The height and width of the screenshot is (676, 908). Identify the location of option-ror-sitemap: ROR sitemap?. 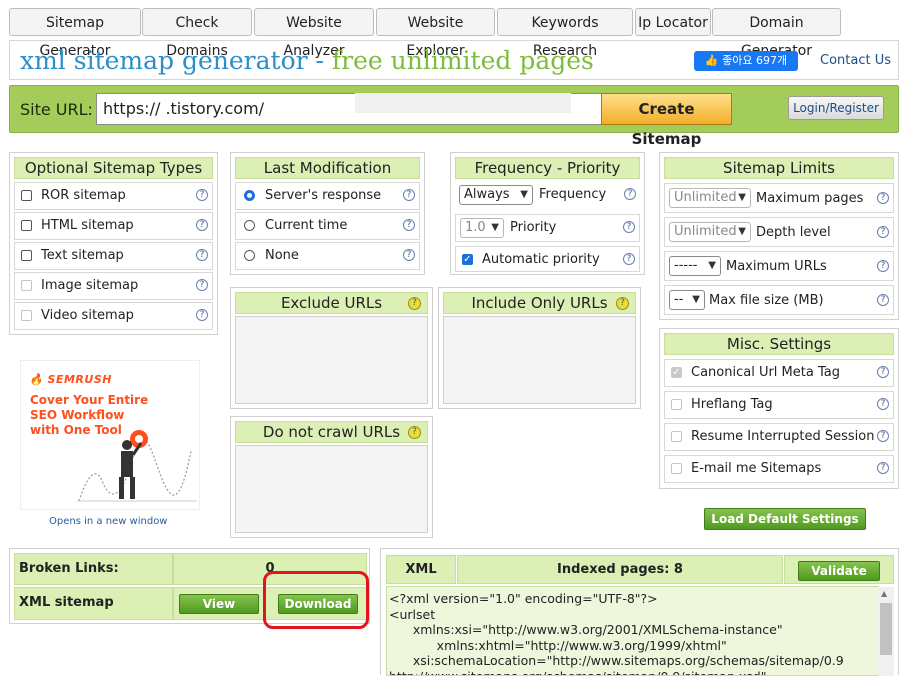
(113, 196).